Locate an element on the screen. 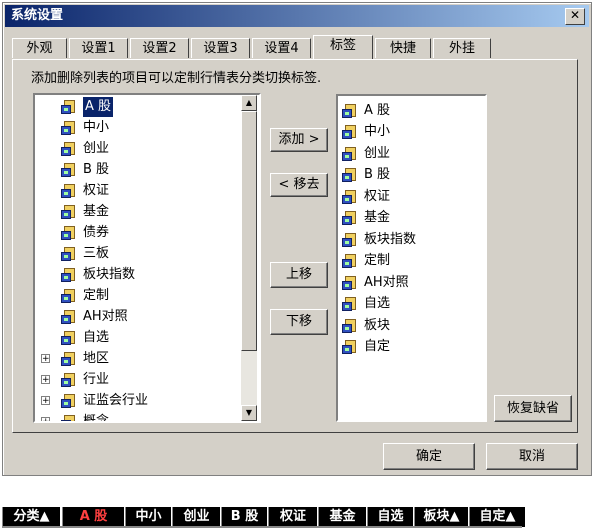 This screenshot has height=532, width=600. tree-item-industry: + 行业 is located at coordinates (129, 380).